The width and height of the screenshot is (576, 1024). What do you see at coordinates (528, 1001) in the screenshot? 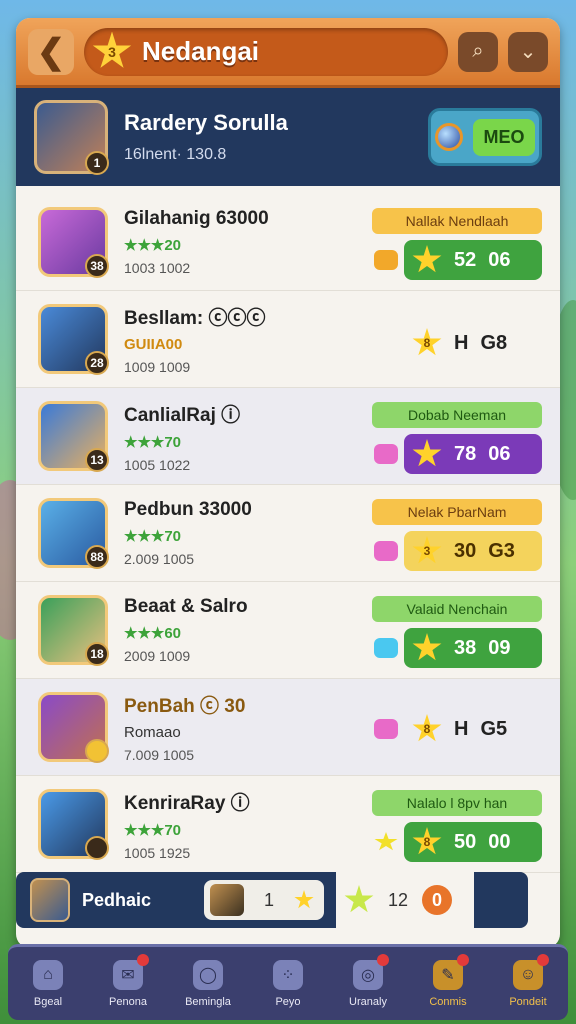
I see `nav-label: Pondeit` at bounding box center [528, 1001].